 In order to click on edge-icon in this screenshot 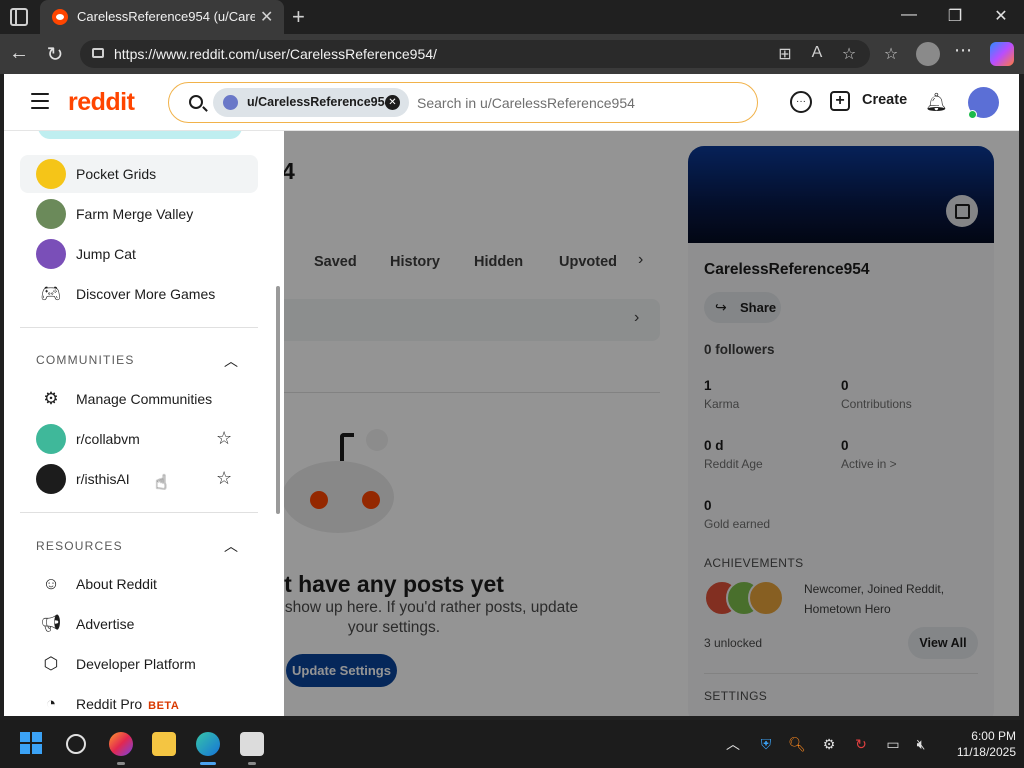, I will do `click(208, 744)`.